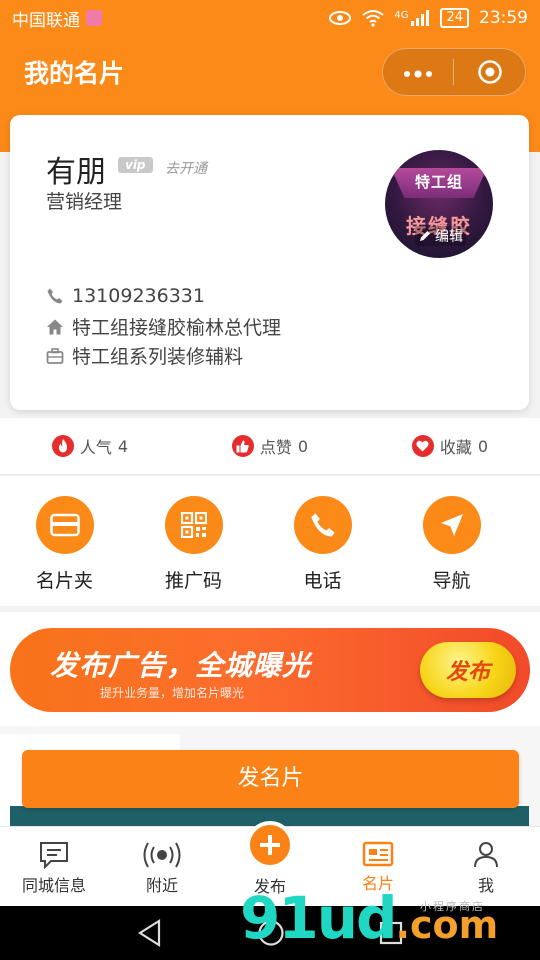 The width and height of the screenshot is (540, 960). What do you see at coordinates (270, 18) in the screenshot?
I see `status-bar: 中国联通 4G 24 23:59` at bounding box center [270, 18].